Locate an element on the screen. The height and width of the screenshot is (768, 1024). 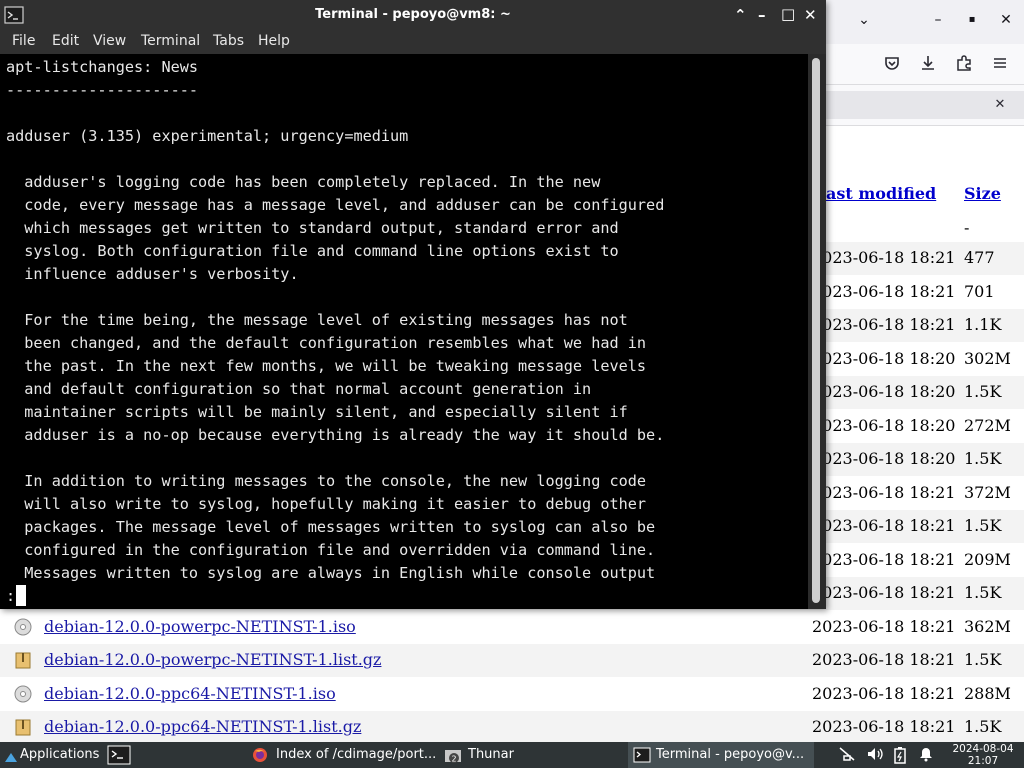
applications-menu-button: Applications is located at coordinates (51, 755).